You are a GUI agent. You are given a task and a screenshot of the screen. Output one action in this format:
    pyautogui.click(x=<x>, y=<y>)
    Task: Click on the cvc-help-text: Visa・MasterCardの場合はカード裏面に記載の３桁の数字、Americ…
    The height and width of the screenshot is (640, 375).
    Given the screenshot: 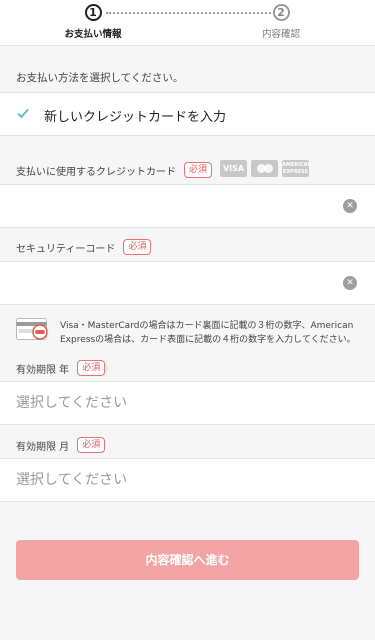 What is the action you would take?
    pyautogui.click(x=208, y=333)
    